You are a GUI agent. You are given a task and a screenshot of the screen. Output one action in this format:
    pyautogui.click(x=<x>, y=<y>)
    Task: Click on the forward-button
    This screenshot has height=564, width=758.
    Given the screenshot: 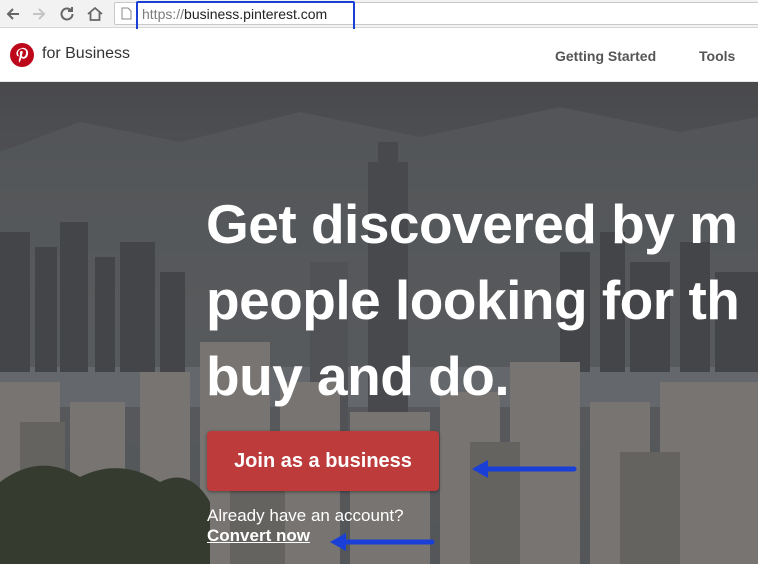 What is the action you would take?
    pyautogui.click(x=39, y=14)
    